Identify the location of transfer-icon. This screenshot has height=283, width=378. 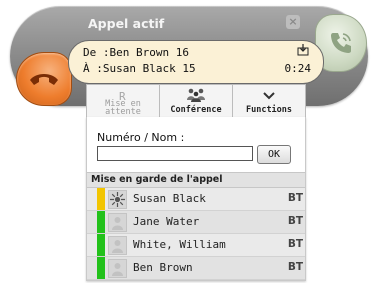
(303, 50).